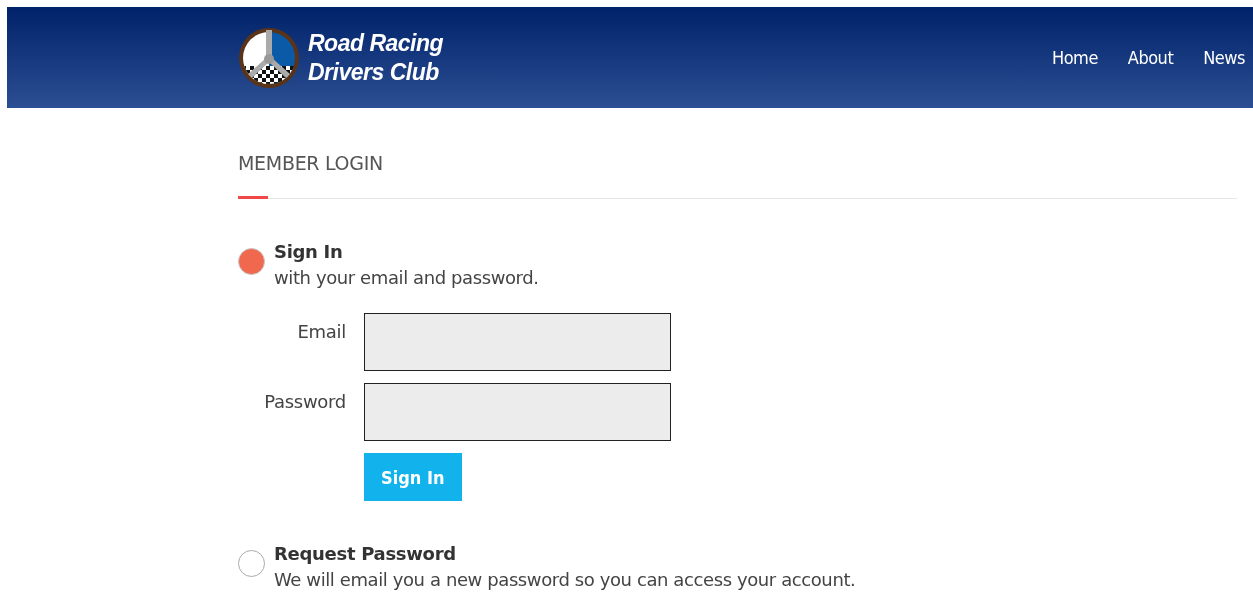 Image resolution: width=1253 pixels, height=594 pixels. Describe the element at coordinates (309, 252) in the screenshot. I see `option-title: Sign In` at that location.